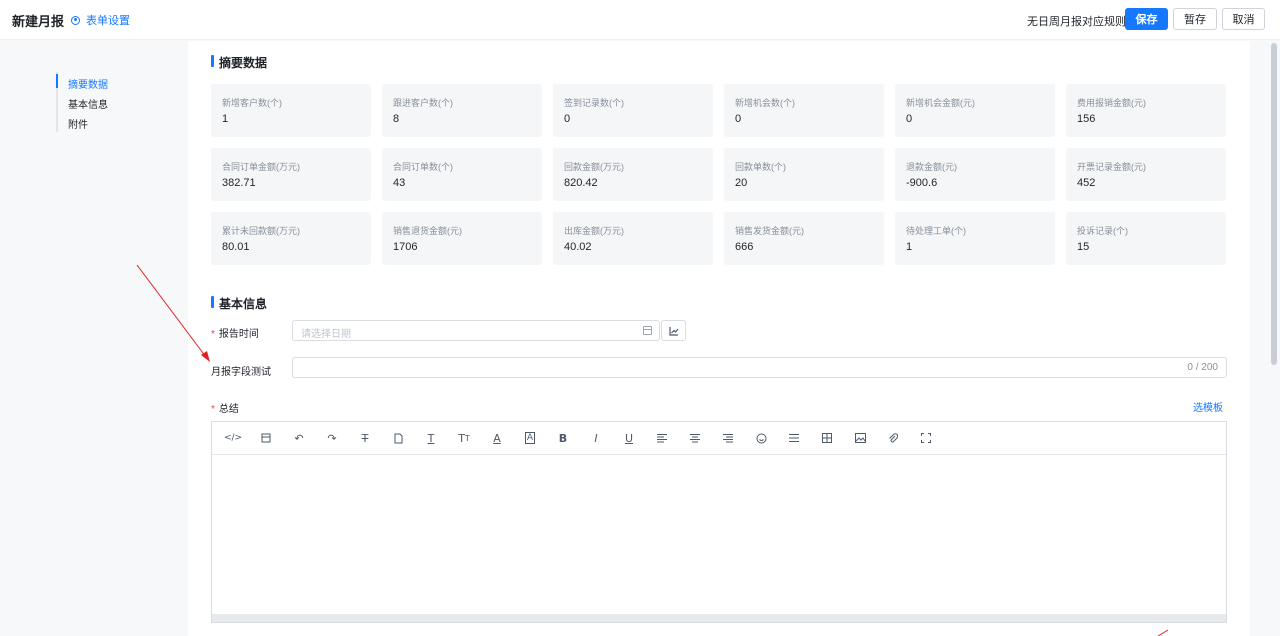  Describe the element at coordinates (398, 438) in the screenshot. I see `format-painter-icon` at that location.